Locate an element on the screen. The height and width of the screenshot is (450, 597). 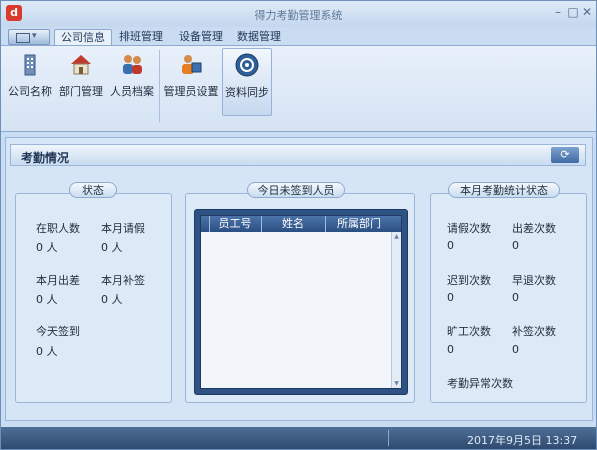
column-department: 所属部门 is located at coordinates (359, 224).